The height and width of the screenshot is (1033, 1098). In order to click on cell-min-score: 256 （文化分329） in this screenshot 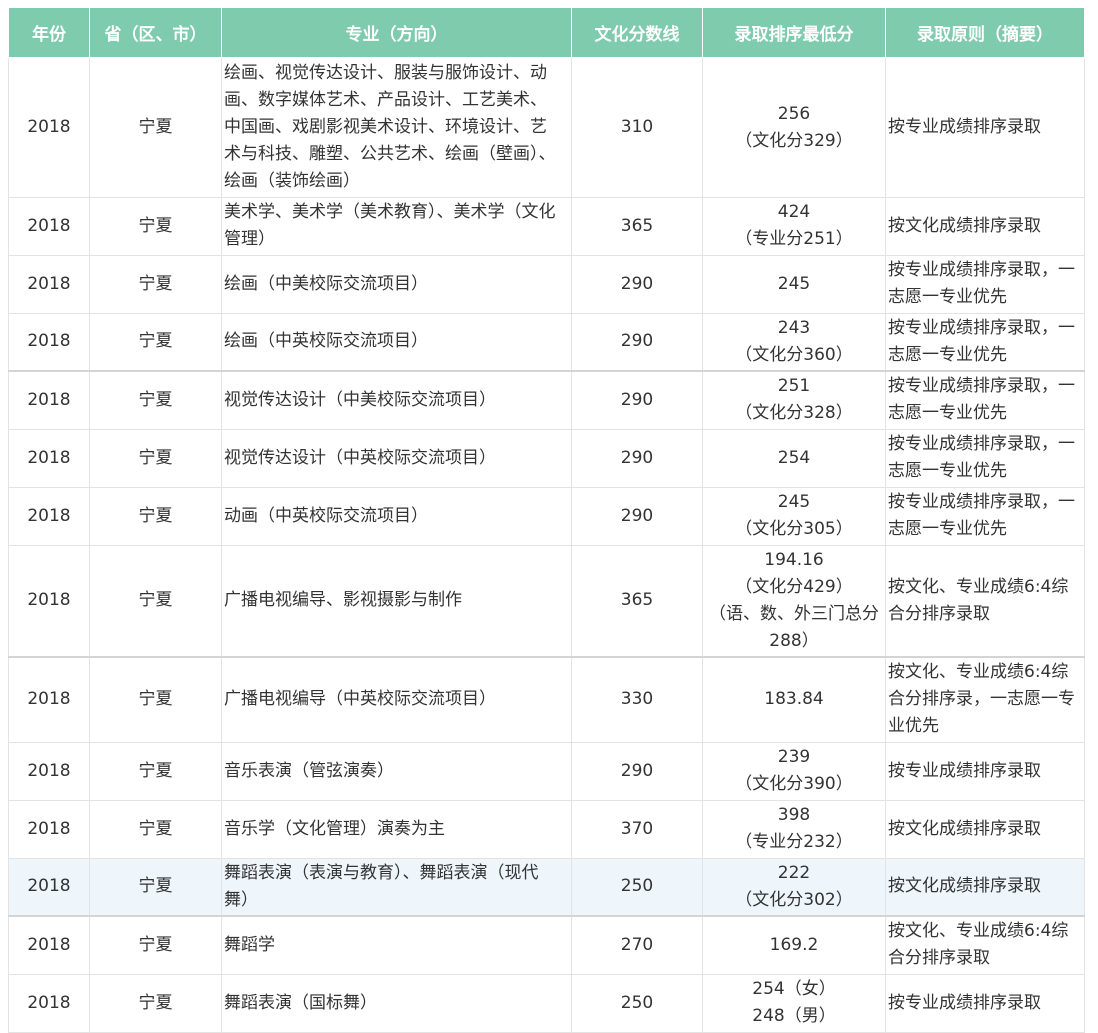, I will do `click(794, 127)`.